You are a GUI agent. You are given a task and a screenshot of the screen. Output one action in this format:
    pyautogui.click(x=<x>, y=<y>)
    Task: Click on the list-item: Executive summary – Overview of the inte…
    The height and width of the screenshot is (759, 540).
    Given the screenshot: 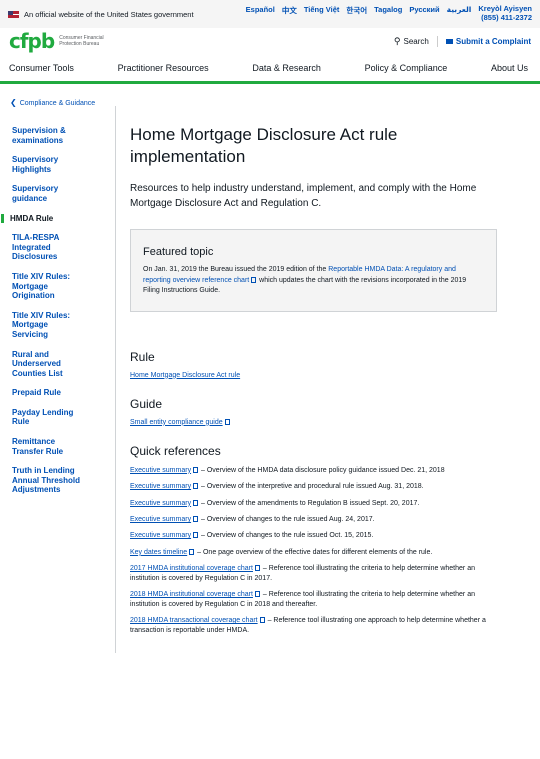 What is the action you would take?
    pyautogui.click(x=313, y=486)
    